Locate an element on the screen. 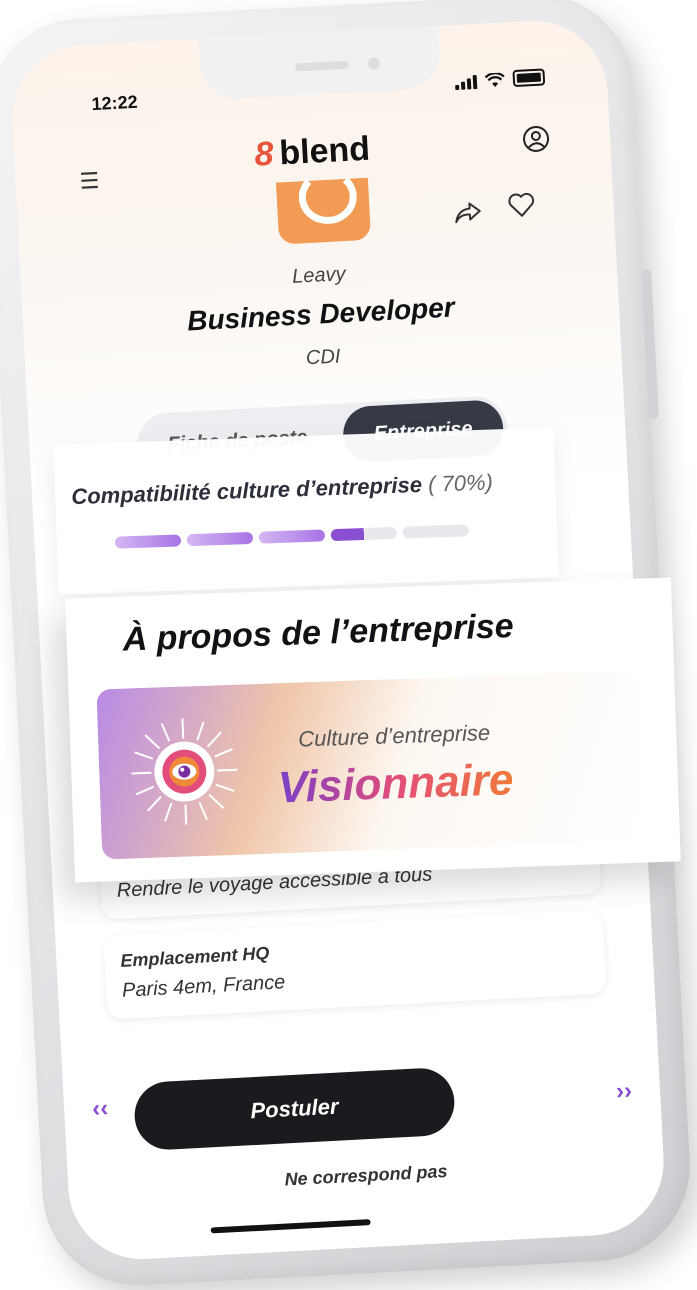  app-logo: 8 blend is located at coordinates (311, 152).